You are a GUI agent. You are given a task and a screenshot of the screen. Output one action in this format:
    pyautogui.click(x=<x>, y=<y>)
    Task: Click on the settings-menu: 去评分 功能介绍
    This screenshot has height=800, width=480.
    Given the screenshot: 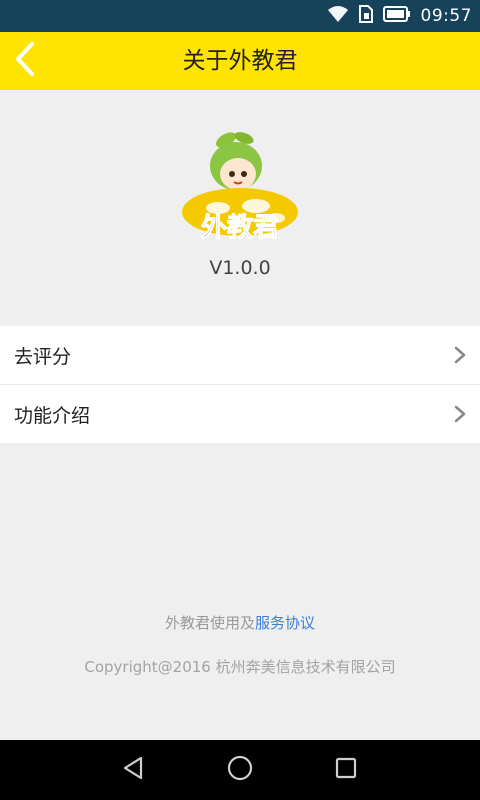 What is the action you would take?
    pyautogui.click(x=240, y=384)
    